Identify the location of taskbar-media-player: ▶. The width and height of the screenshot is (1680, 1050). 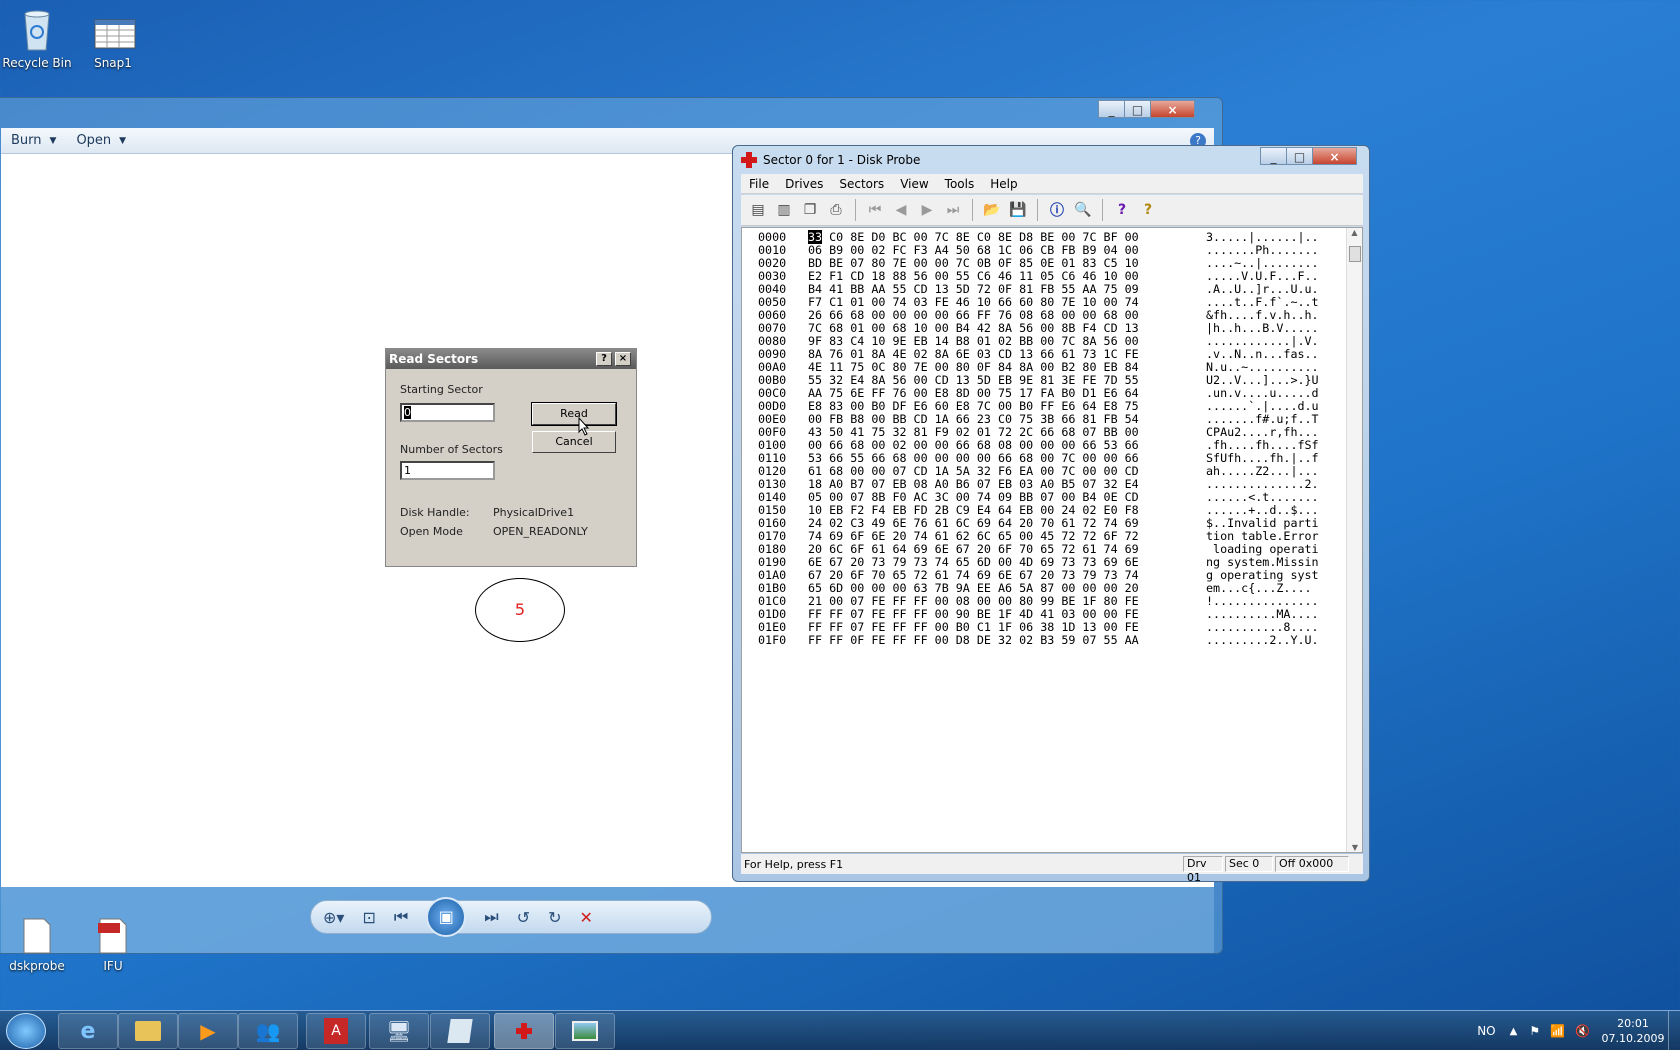
(208, 1031).